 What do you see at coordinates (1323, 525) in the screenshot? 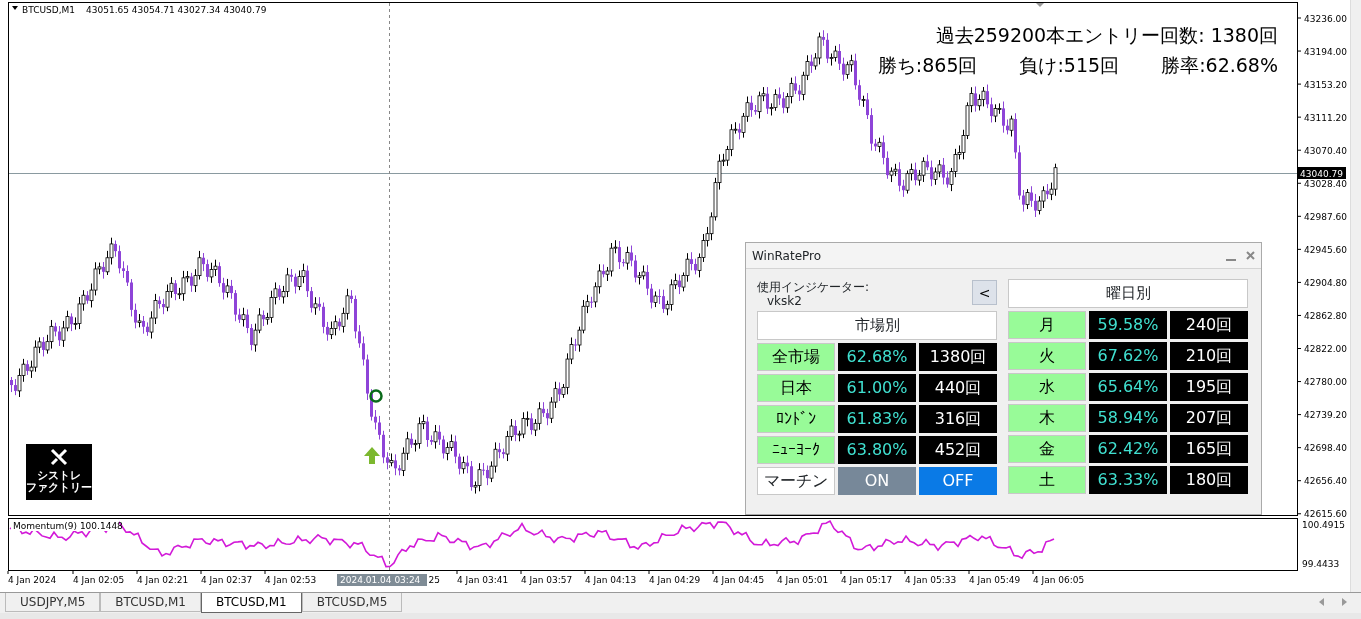
I see `indicator-axis-label: 100.4915` at bounding box center [1323, 525].